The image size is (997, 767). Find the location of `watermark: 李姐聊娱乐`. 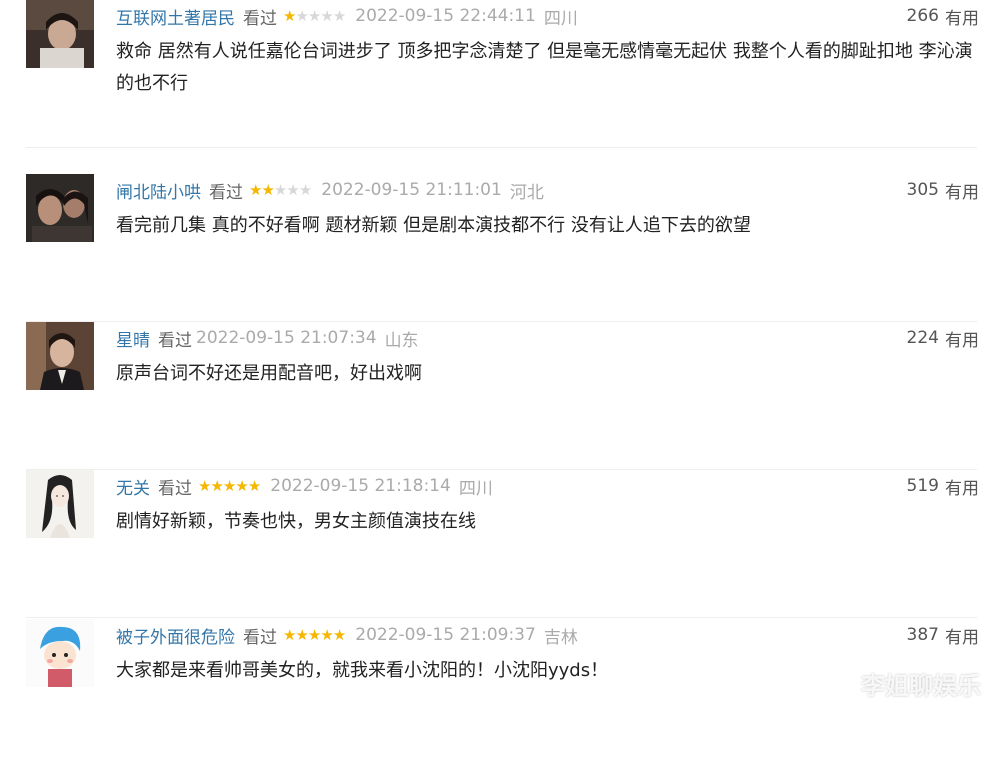

watermark: 李姐聊娱乐 is located at coordinates (921, 686).